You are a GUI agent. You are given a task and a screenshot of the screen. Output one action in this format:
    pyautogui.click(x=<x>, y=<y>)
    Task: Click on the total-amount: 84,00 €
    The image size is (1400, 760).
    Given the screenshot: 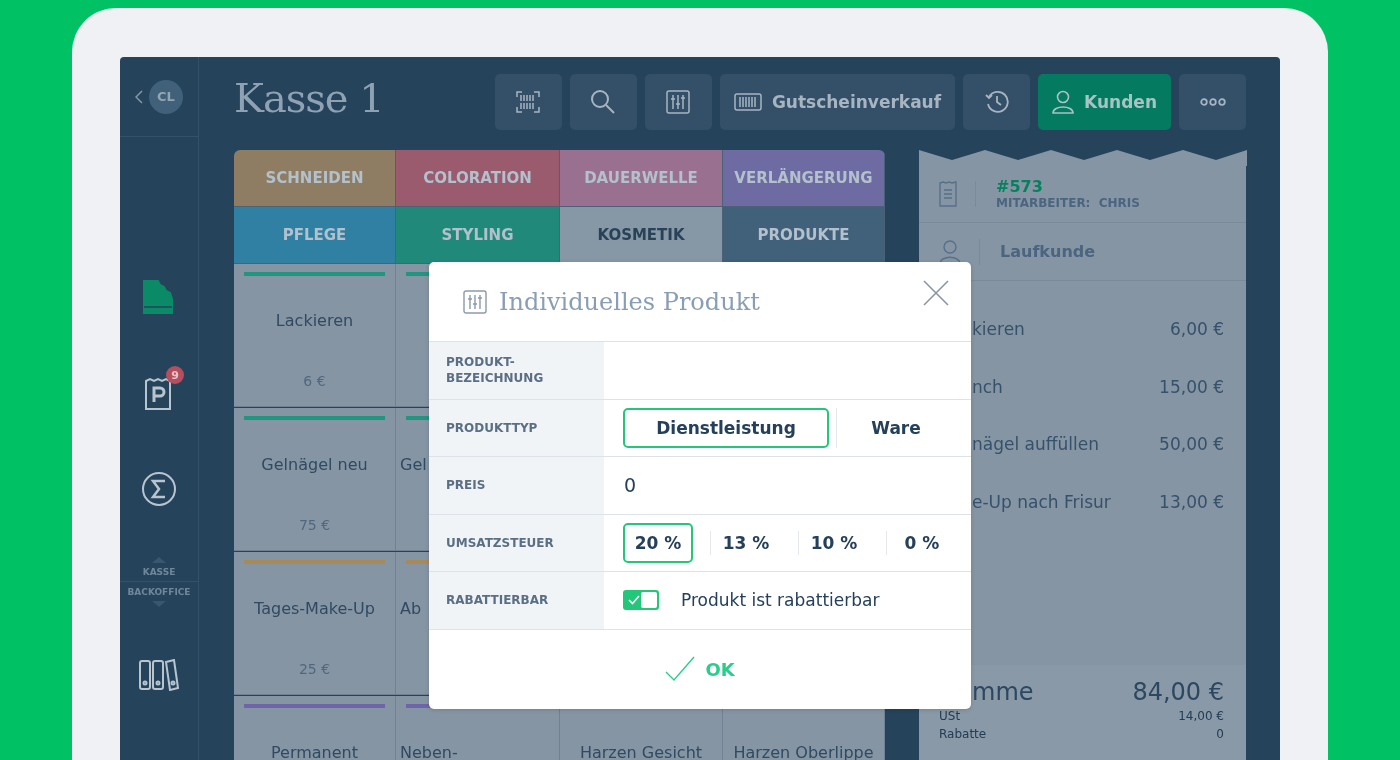 What is the action you would take?
    pyautogui.click(x=1178, y=692)
    